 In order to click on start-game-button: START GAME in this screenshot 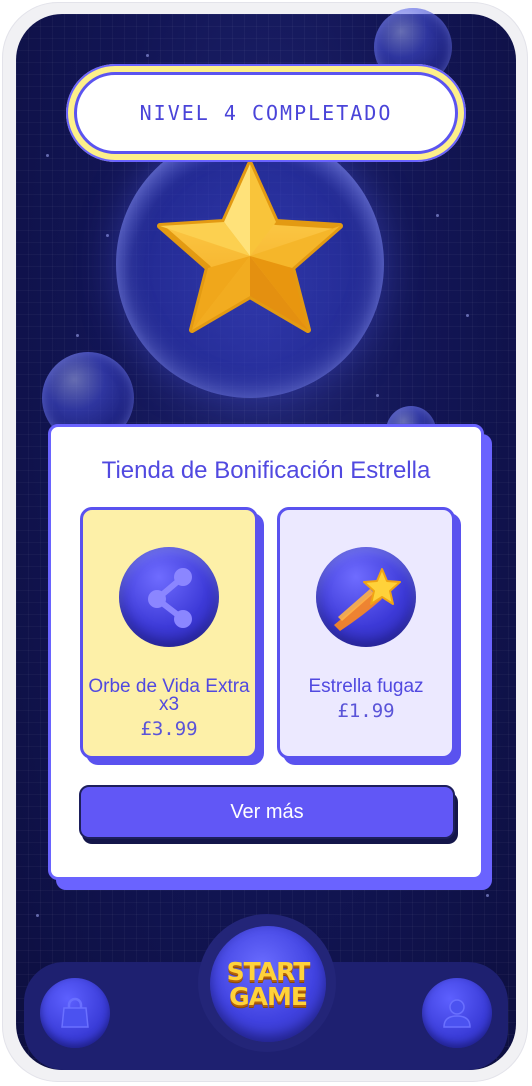, I will do `click(268, 984)`.